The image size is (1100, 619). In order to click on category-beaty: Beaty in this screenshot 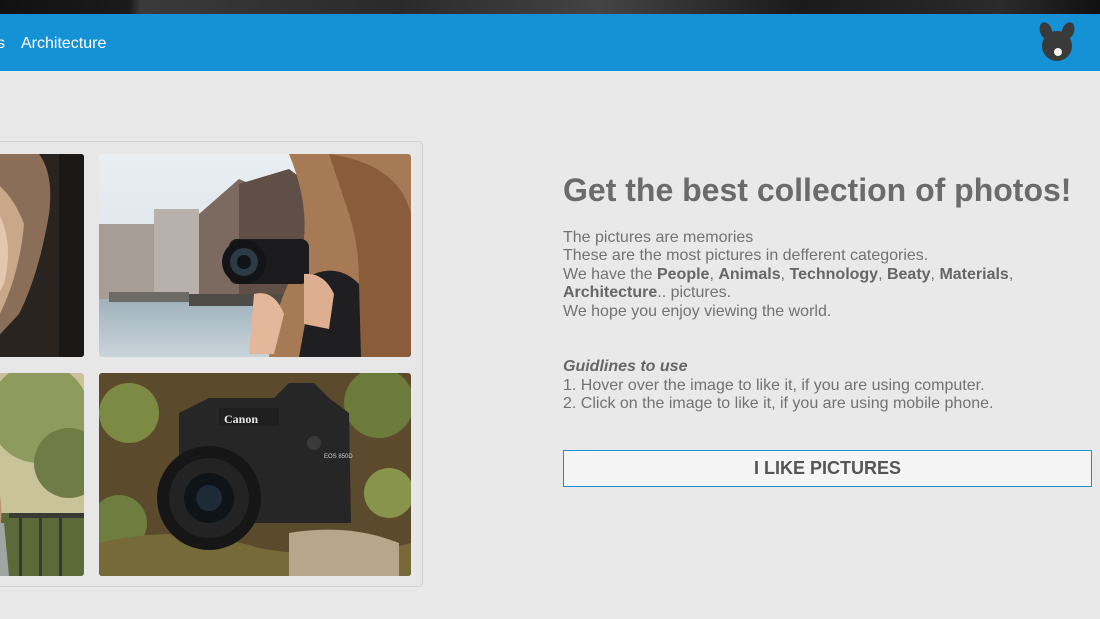, I will do `click(908, 274)`.